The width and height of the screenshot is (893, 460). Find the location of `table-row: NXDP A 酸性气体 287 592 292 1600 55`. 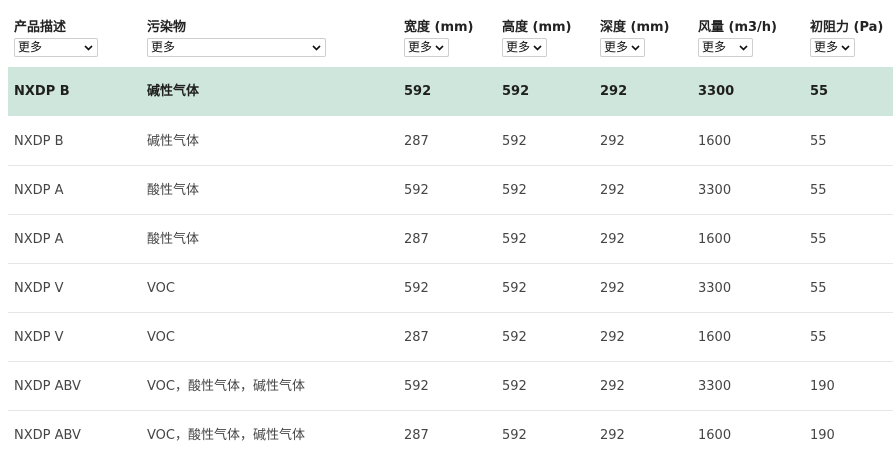

table-row: NXDP A 酸性气体 287 592 292 1600 55 is located at coordinates (450, 239).